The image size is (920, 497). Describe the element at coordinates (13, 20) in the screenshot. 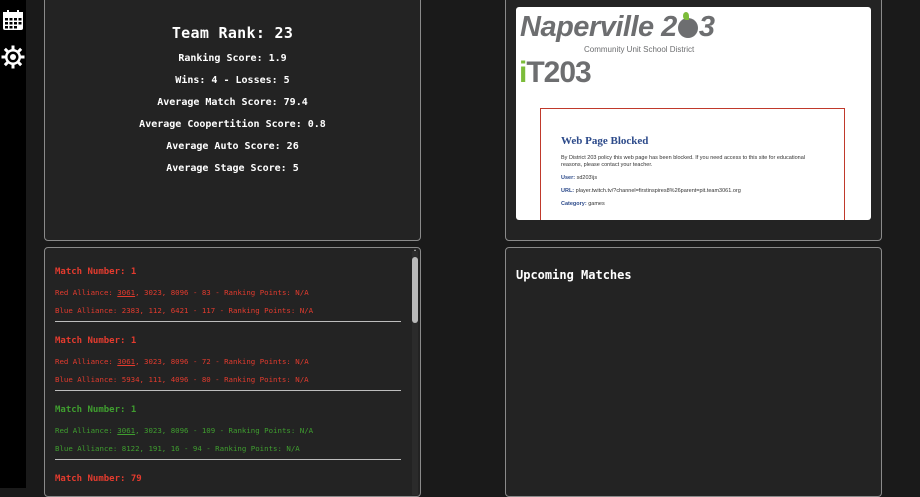

I see `calendar-icon` at that location.